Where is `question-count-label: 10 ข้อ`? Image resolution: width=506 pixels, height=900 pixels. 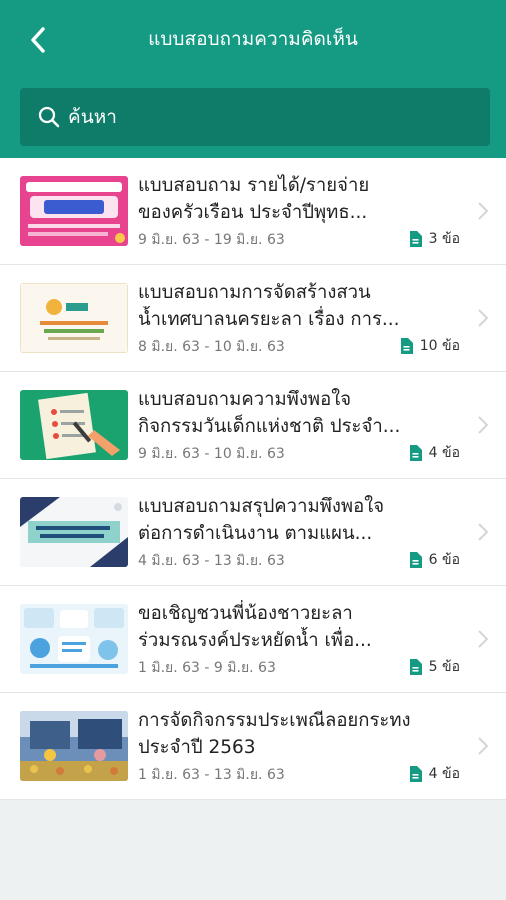 question-count-label: 10 ข้อ is located at coordinates (439, 346).